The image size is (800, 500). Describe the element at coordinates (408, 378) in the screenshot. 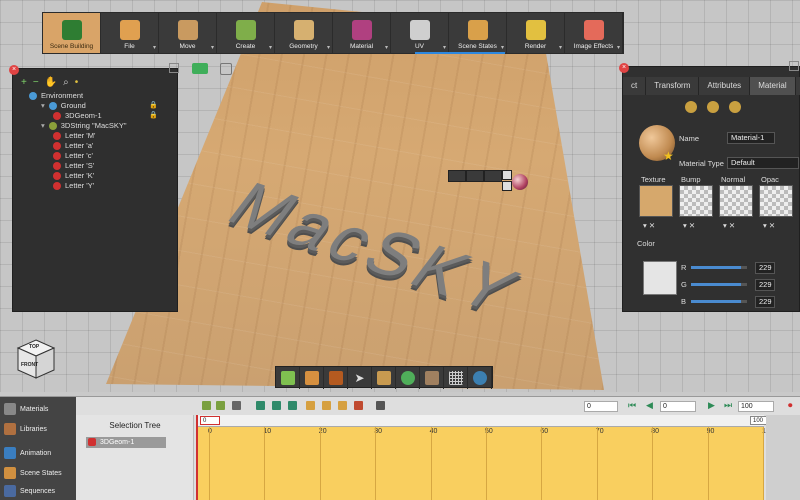

I see `zoom-tool-button` at that location.